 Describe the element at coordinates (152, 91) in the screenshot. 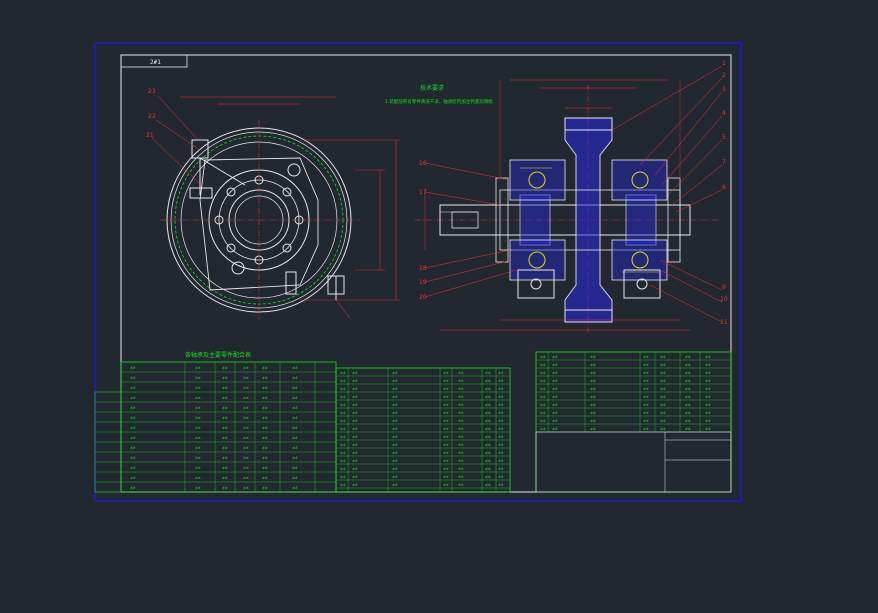

I see `part-label-23: 23` at that location.